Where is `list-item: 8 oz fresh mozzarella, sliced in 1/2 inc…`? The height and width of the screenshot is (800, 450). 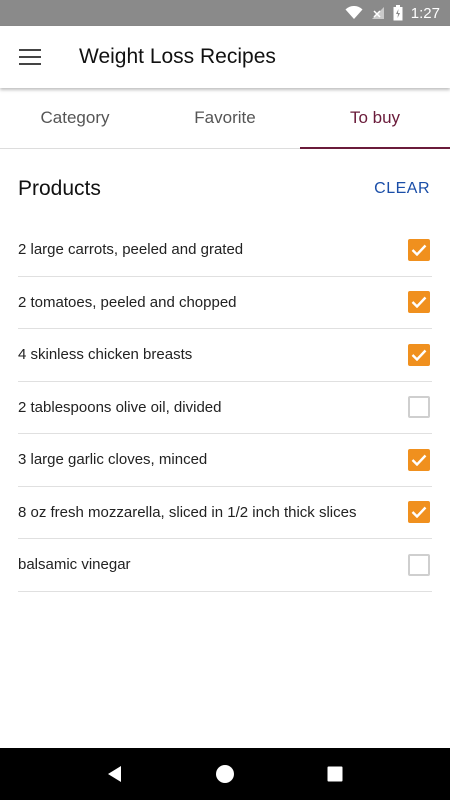
list-item: 8 oz fresh mozzarella, sliced in 1/2 inc… is located at coordinates (225, 513).